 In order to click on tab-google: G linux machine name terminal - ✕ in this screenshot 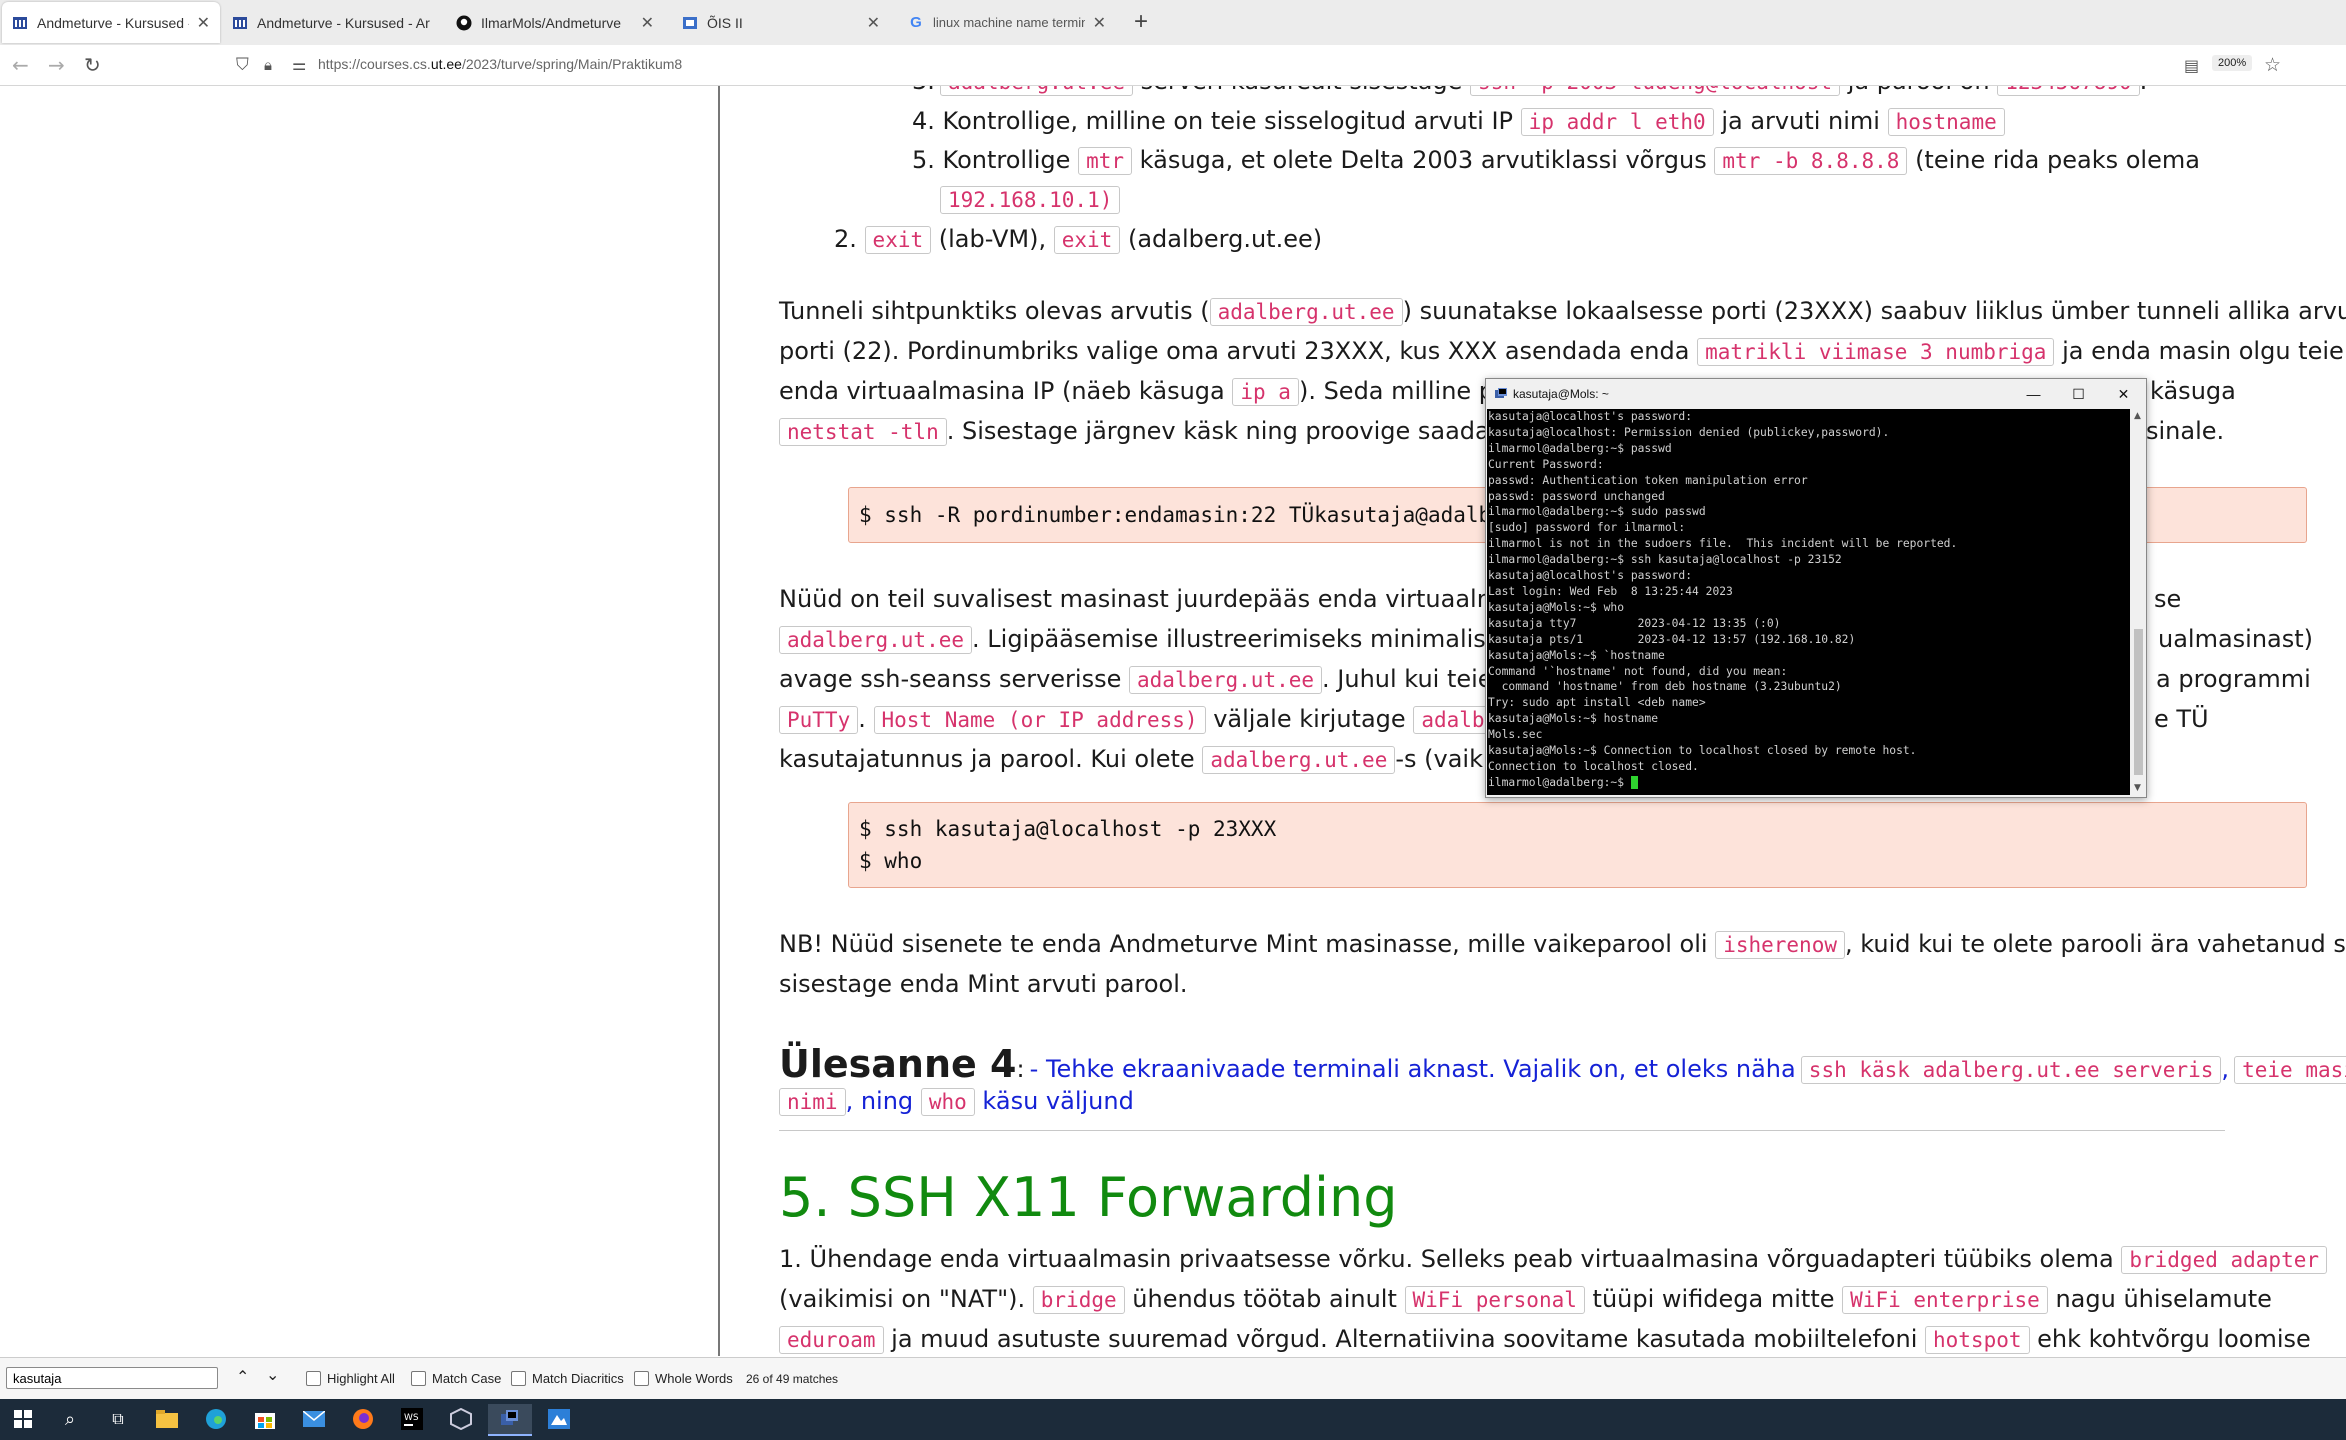, I will do `click(1007, 22)`.